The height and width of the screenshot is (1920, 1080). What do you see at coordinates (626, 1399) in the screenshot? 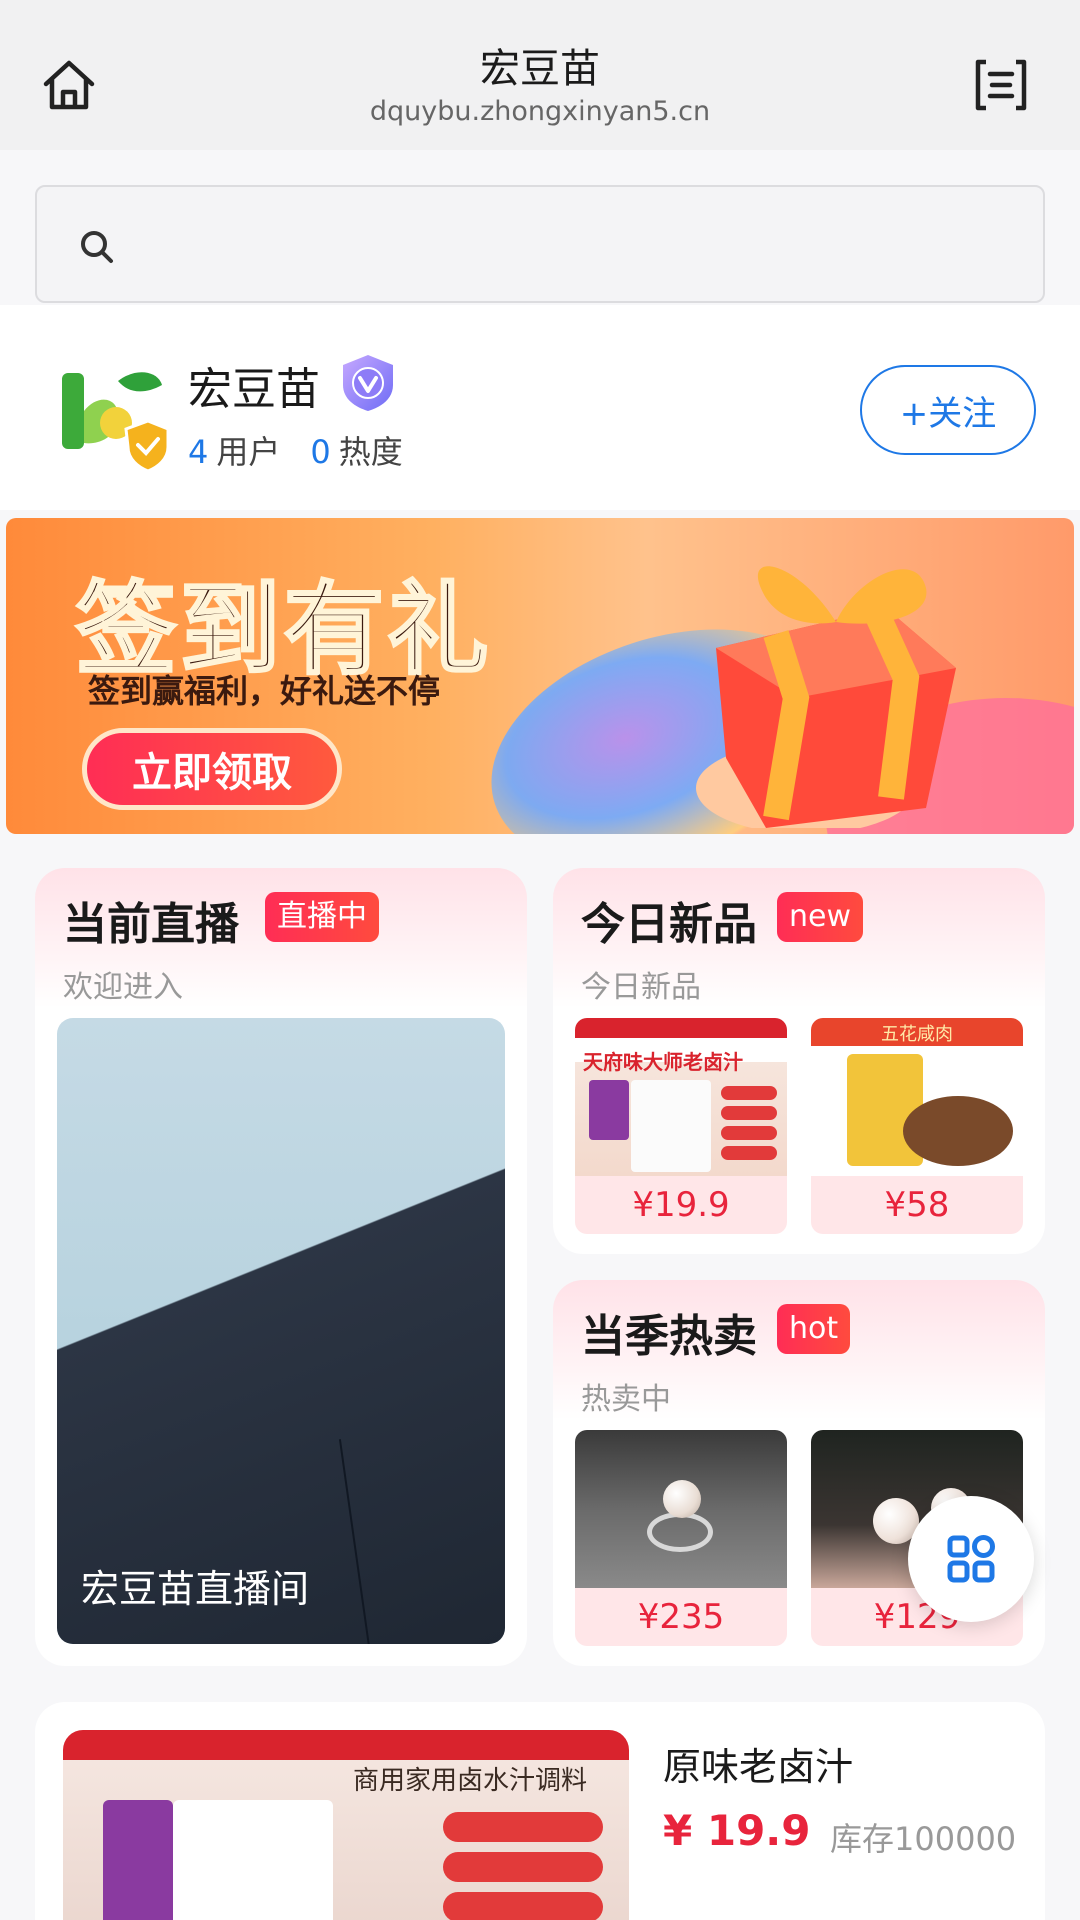
I see `hot-products-subtitle: 热卖中` at bounding box center [626, 1399].